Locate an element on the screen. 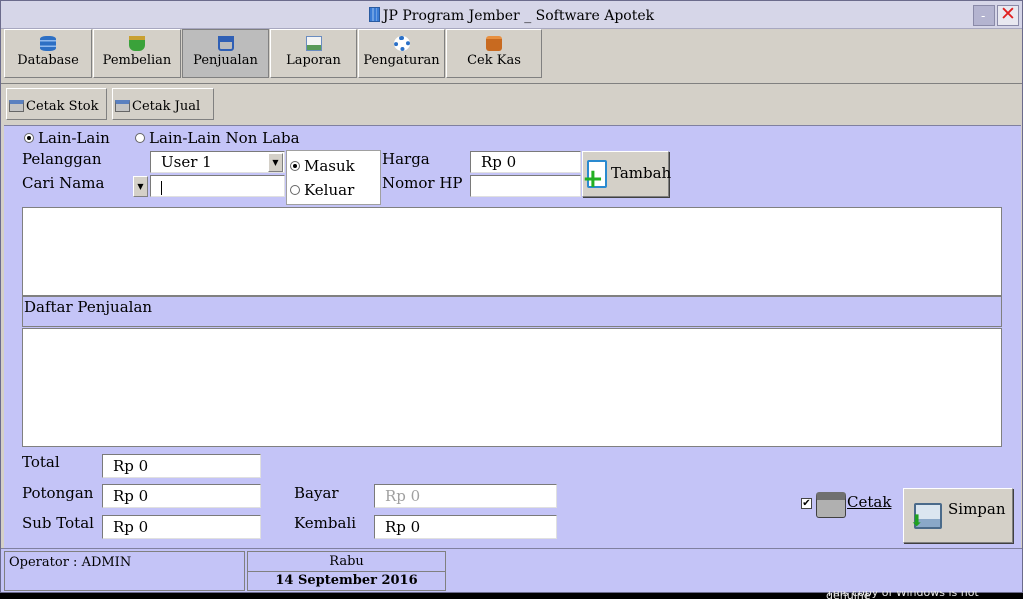  potongan-label: Potongan is located at coordinates (58, 493).